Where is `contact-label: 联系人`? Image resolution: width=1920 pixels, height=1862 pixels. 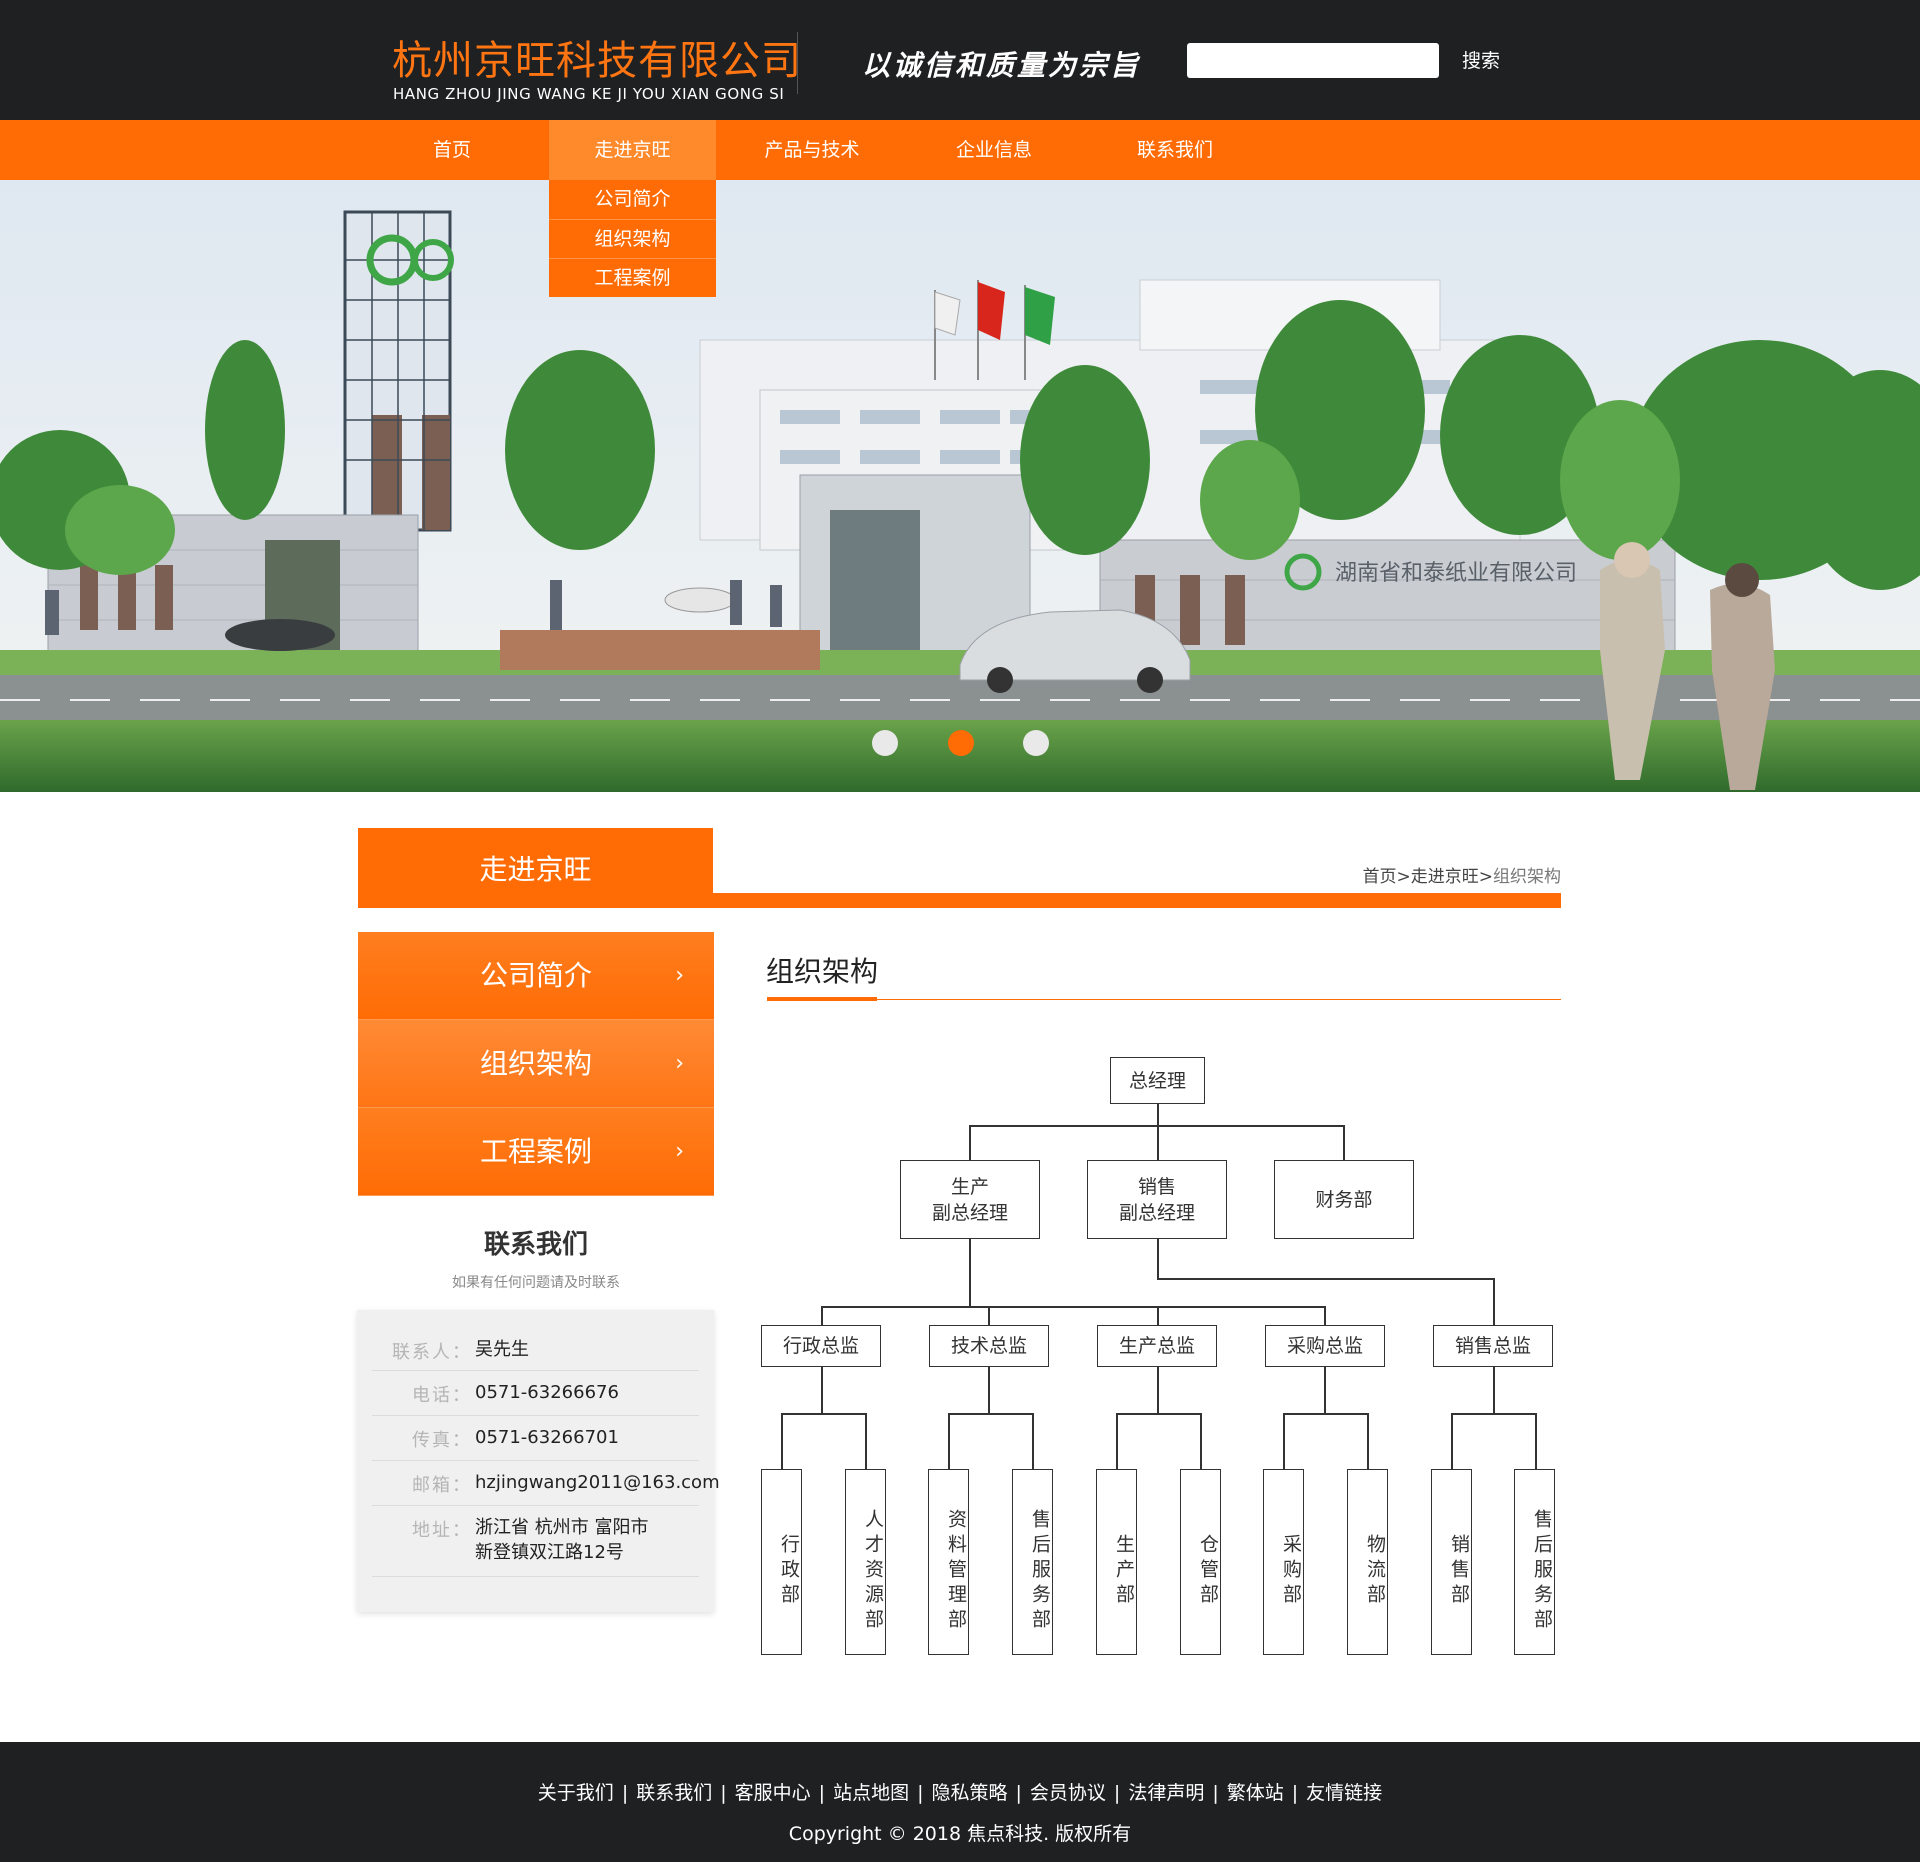 contact-label: 联系人 is located at coordinates (422, 1352).